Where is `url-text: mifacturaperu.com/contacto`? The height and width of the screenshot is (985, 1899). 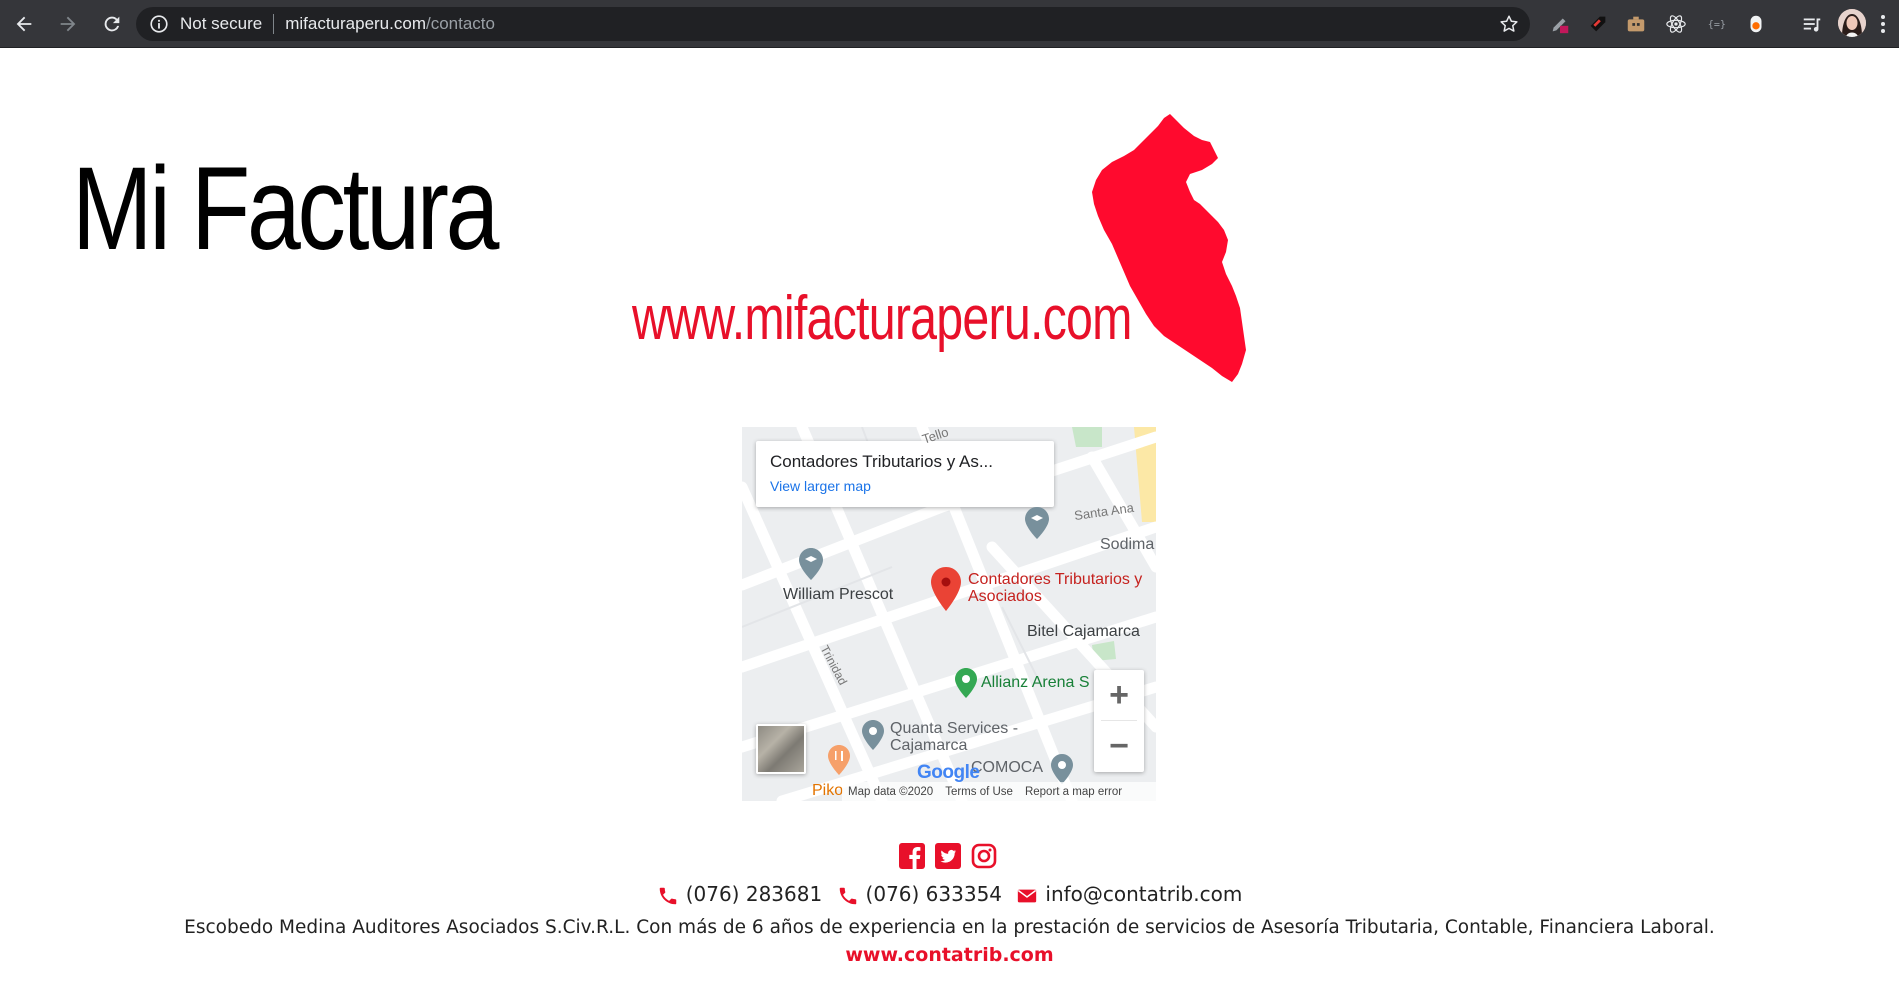 url-text: mifacturaperu.com/contacto is located at coordinates (390, 24).